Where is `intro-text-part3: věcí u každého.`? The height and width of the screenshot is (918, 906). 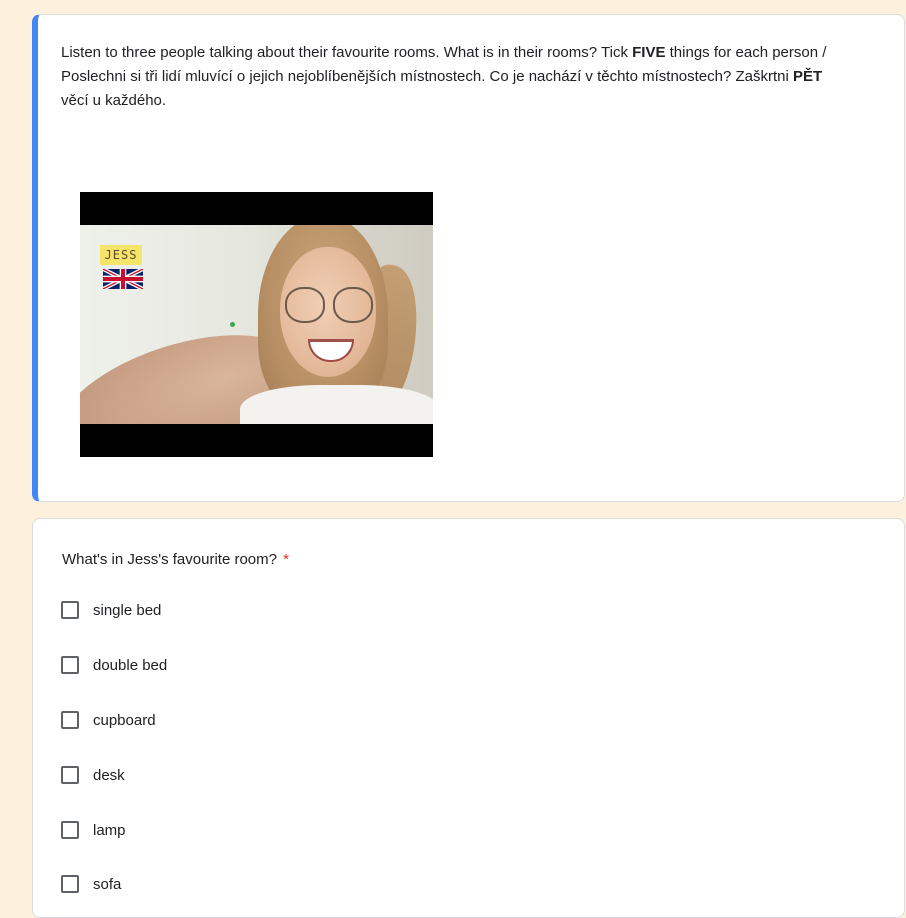
intro-text-part3: věcí u každého. is located at coordinates (114, 100).